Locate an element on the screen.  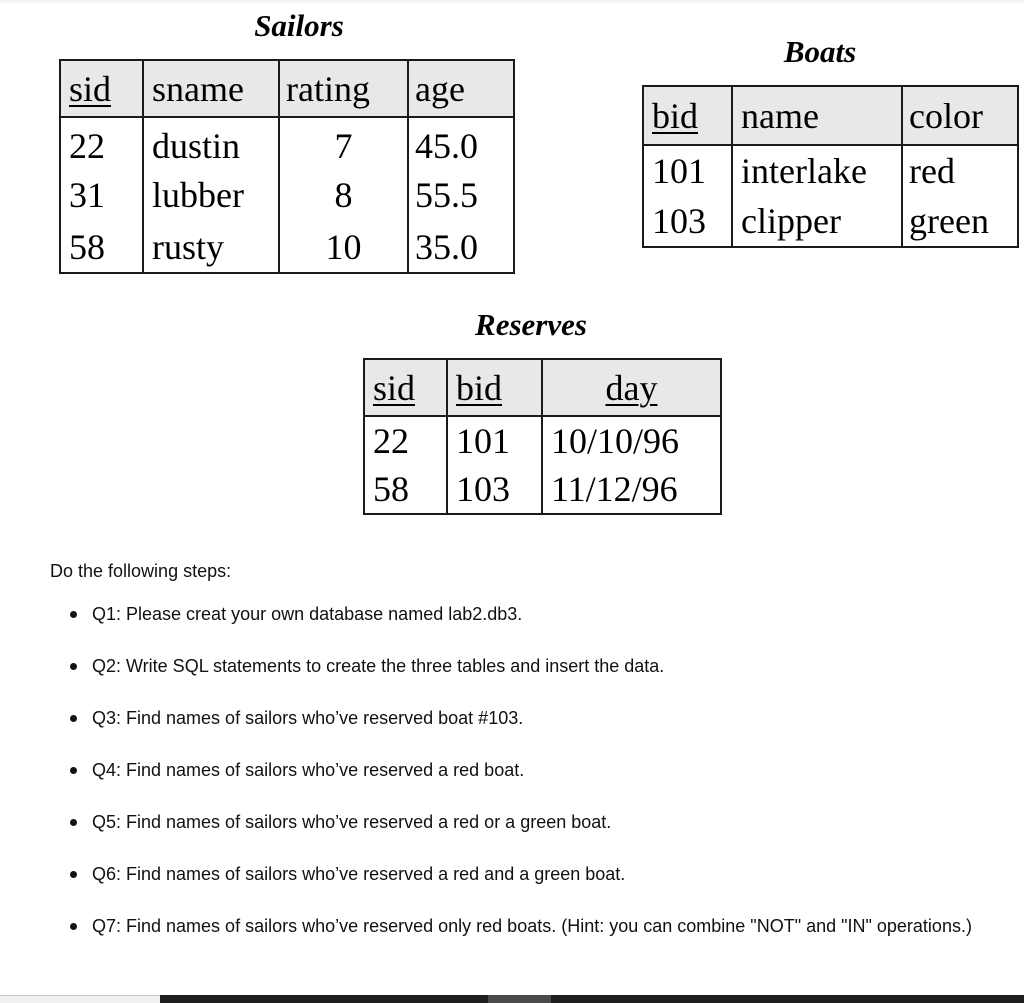
table-row: 31 lubber 8 55.5 is located at coordinates (287, 195).